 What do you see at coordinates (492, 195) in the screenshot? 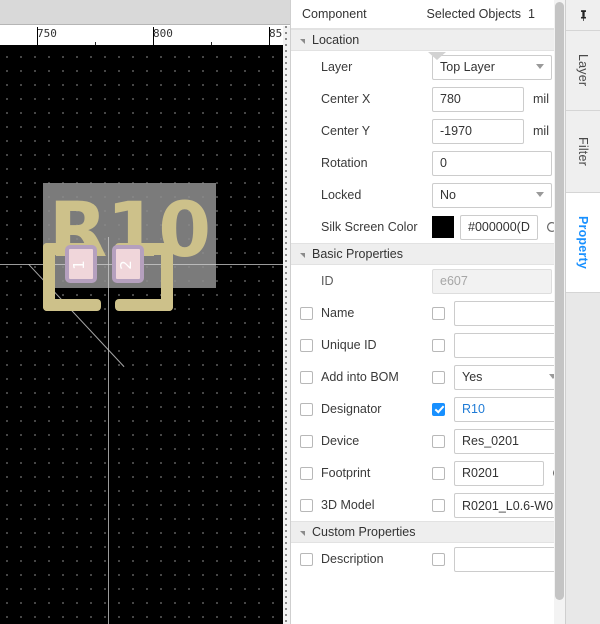
I see `select-locked: No` at bounding box center [492, 195].